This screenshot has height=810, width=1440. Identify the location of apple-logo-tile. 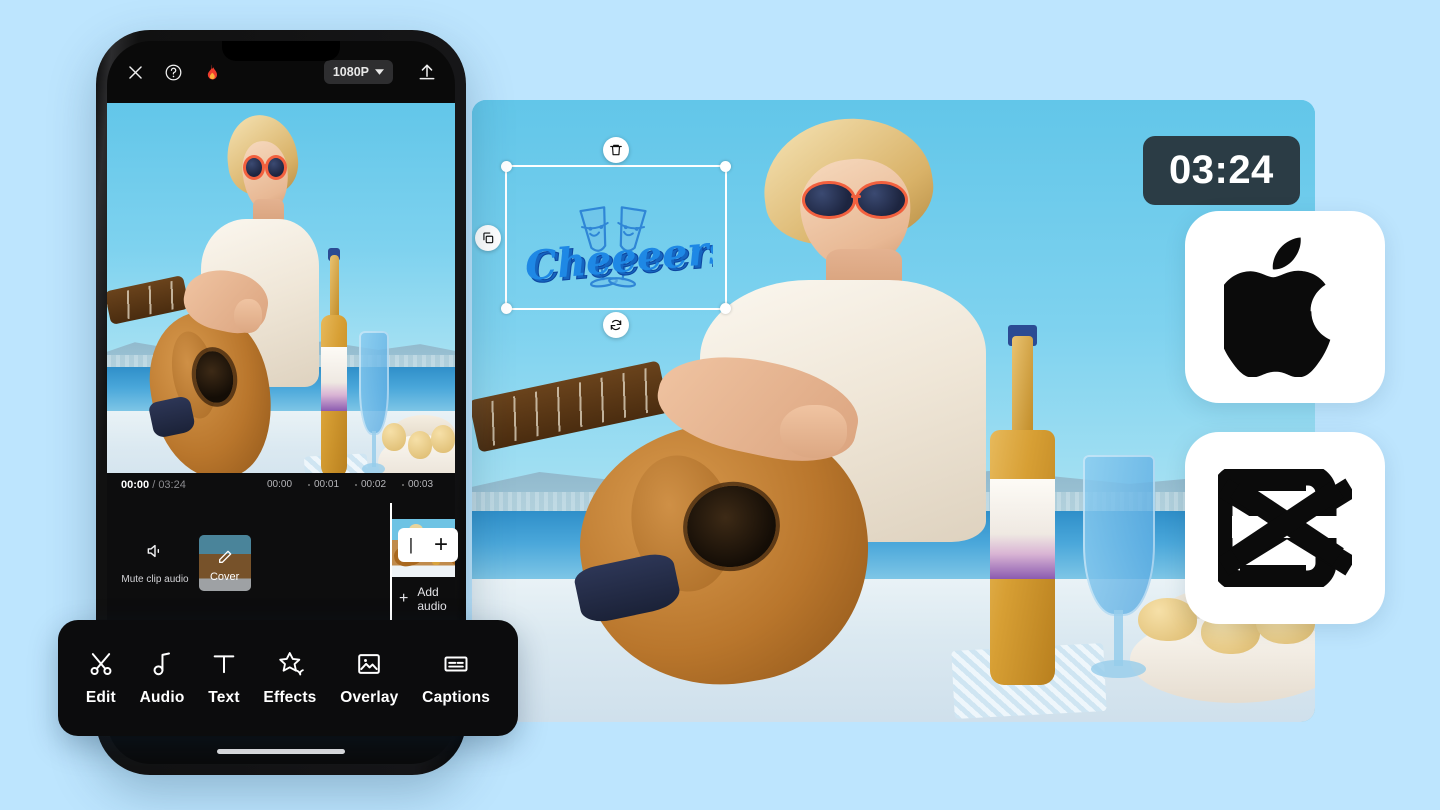
(1285, 307).